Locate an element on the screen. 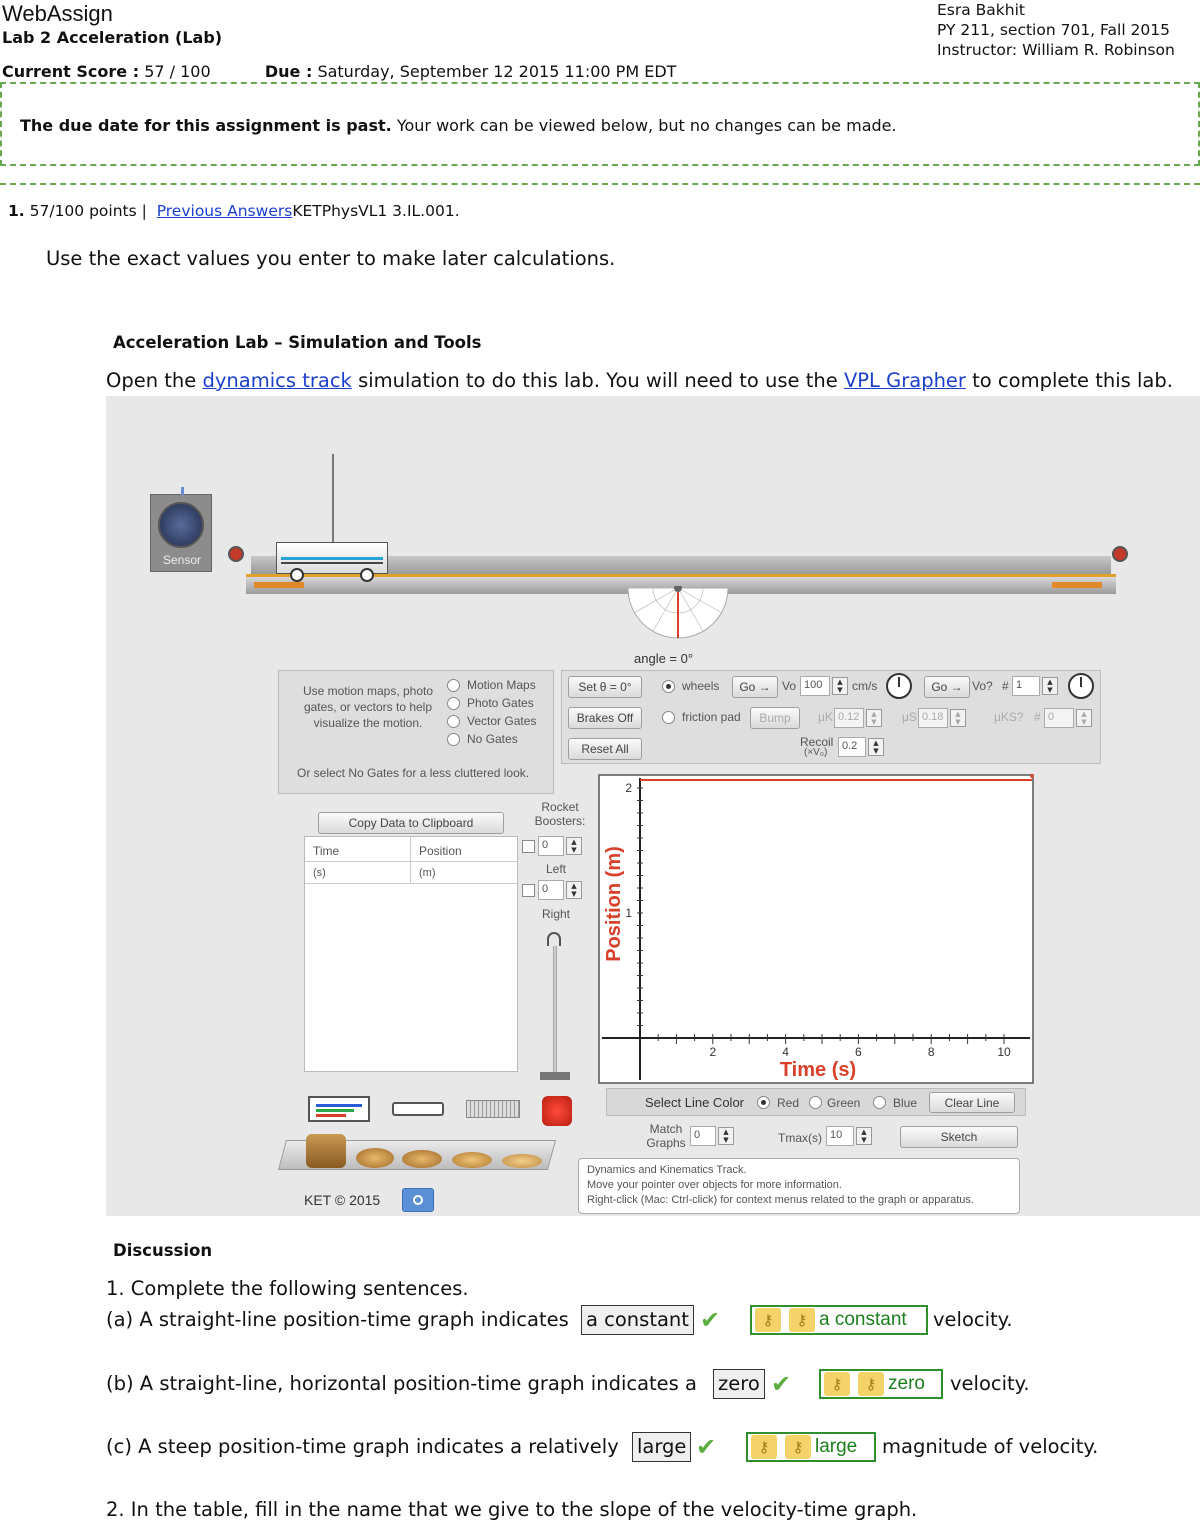 This screenshot has height=1529, width=1200. set-theta-button: Set θ = 0° is located at coordinates (605, 687).